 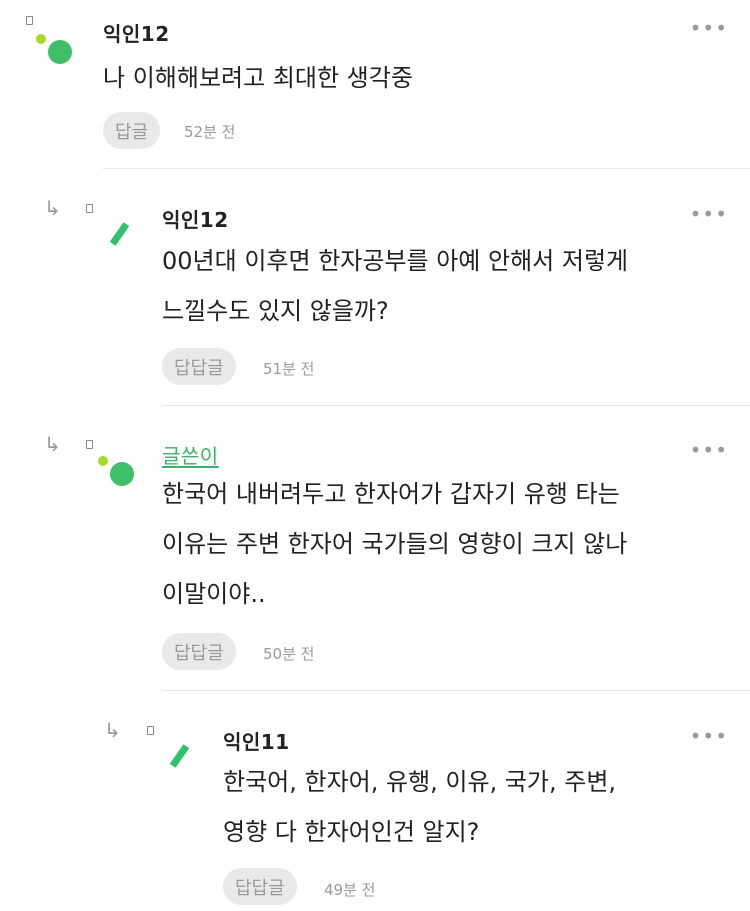 What do you see at coordinates (289, 654) in the screenshot?
I see `timestamp: 50분 전` at bounding box center [289, 654].